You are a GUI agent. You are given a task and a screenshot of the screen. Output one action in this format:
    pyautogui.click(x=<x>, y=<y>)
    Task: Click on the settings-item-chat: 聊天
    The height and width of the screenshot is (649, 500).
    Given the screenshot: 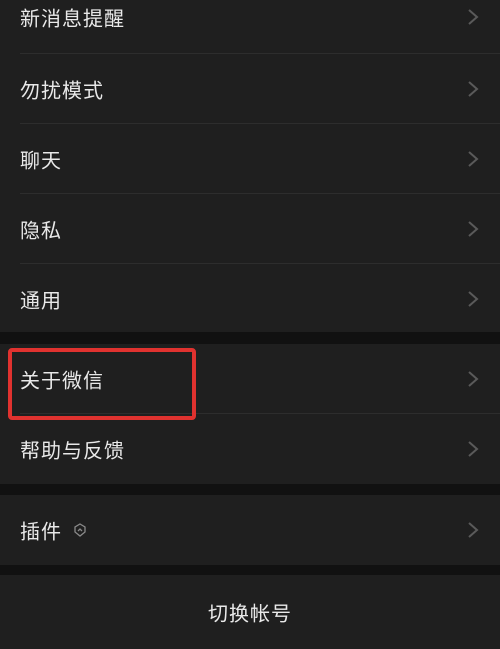 What is the action you would take?
    pyautogui.click(x=250, y=159)
    